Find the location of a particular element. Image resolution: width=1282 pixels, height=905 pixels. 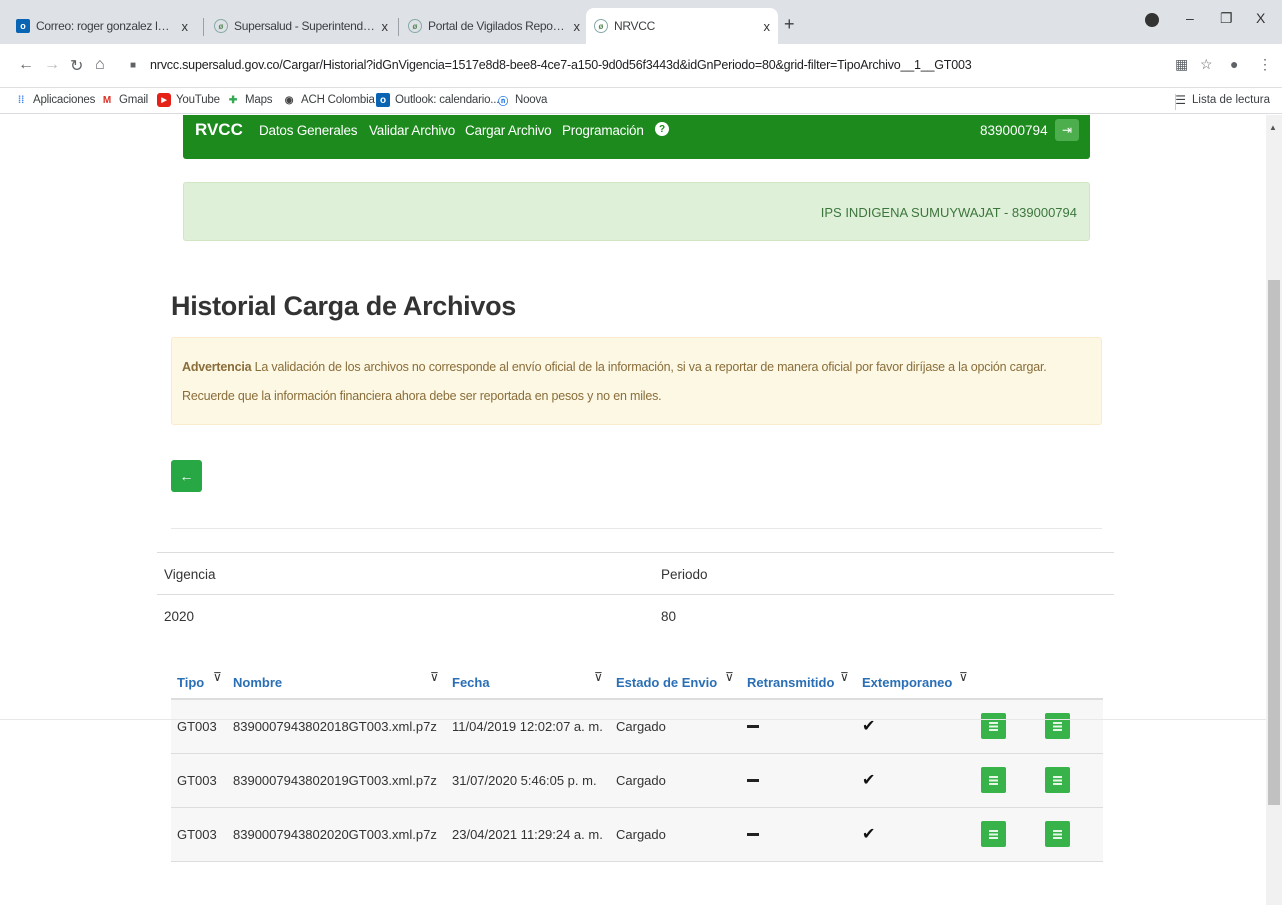

reload-icon: ↻ is located at coordinates (76, 66).